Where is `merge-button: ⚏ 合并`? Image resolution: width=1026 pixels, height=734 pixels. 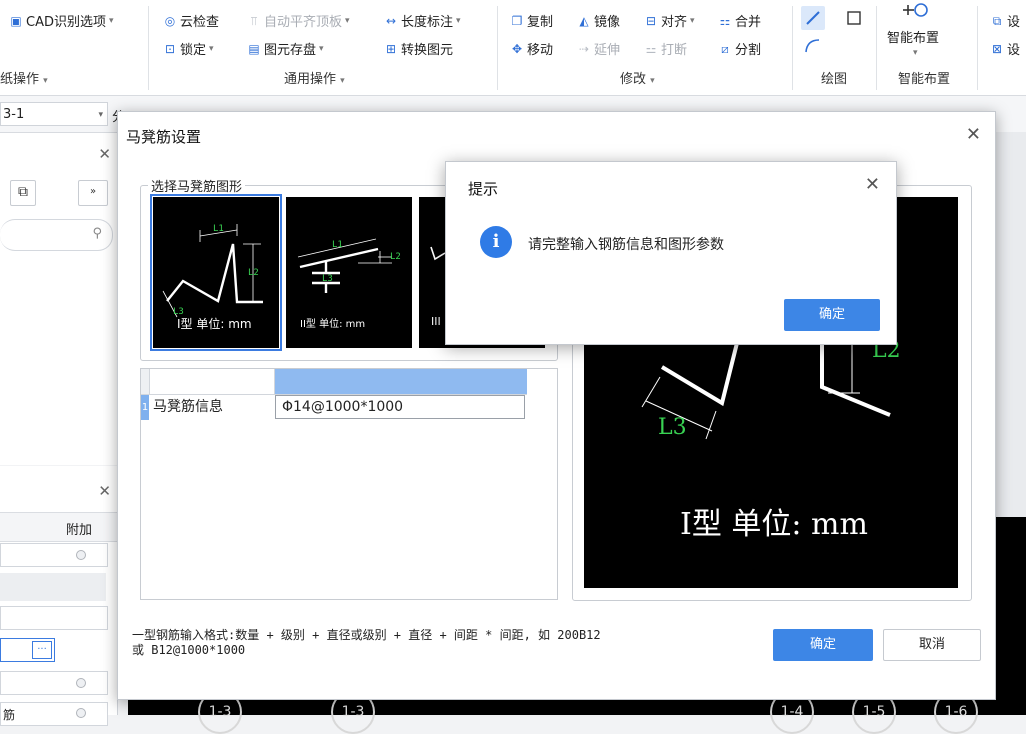 merge-button: ⚏ 合并 is located at coordinates (739, 21).